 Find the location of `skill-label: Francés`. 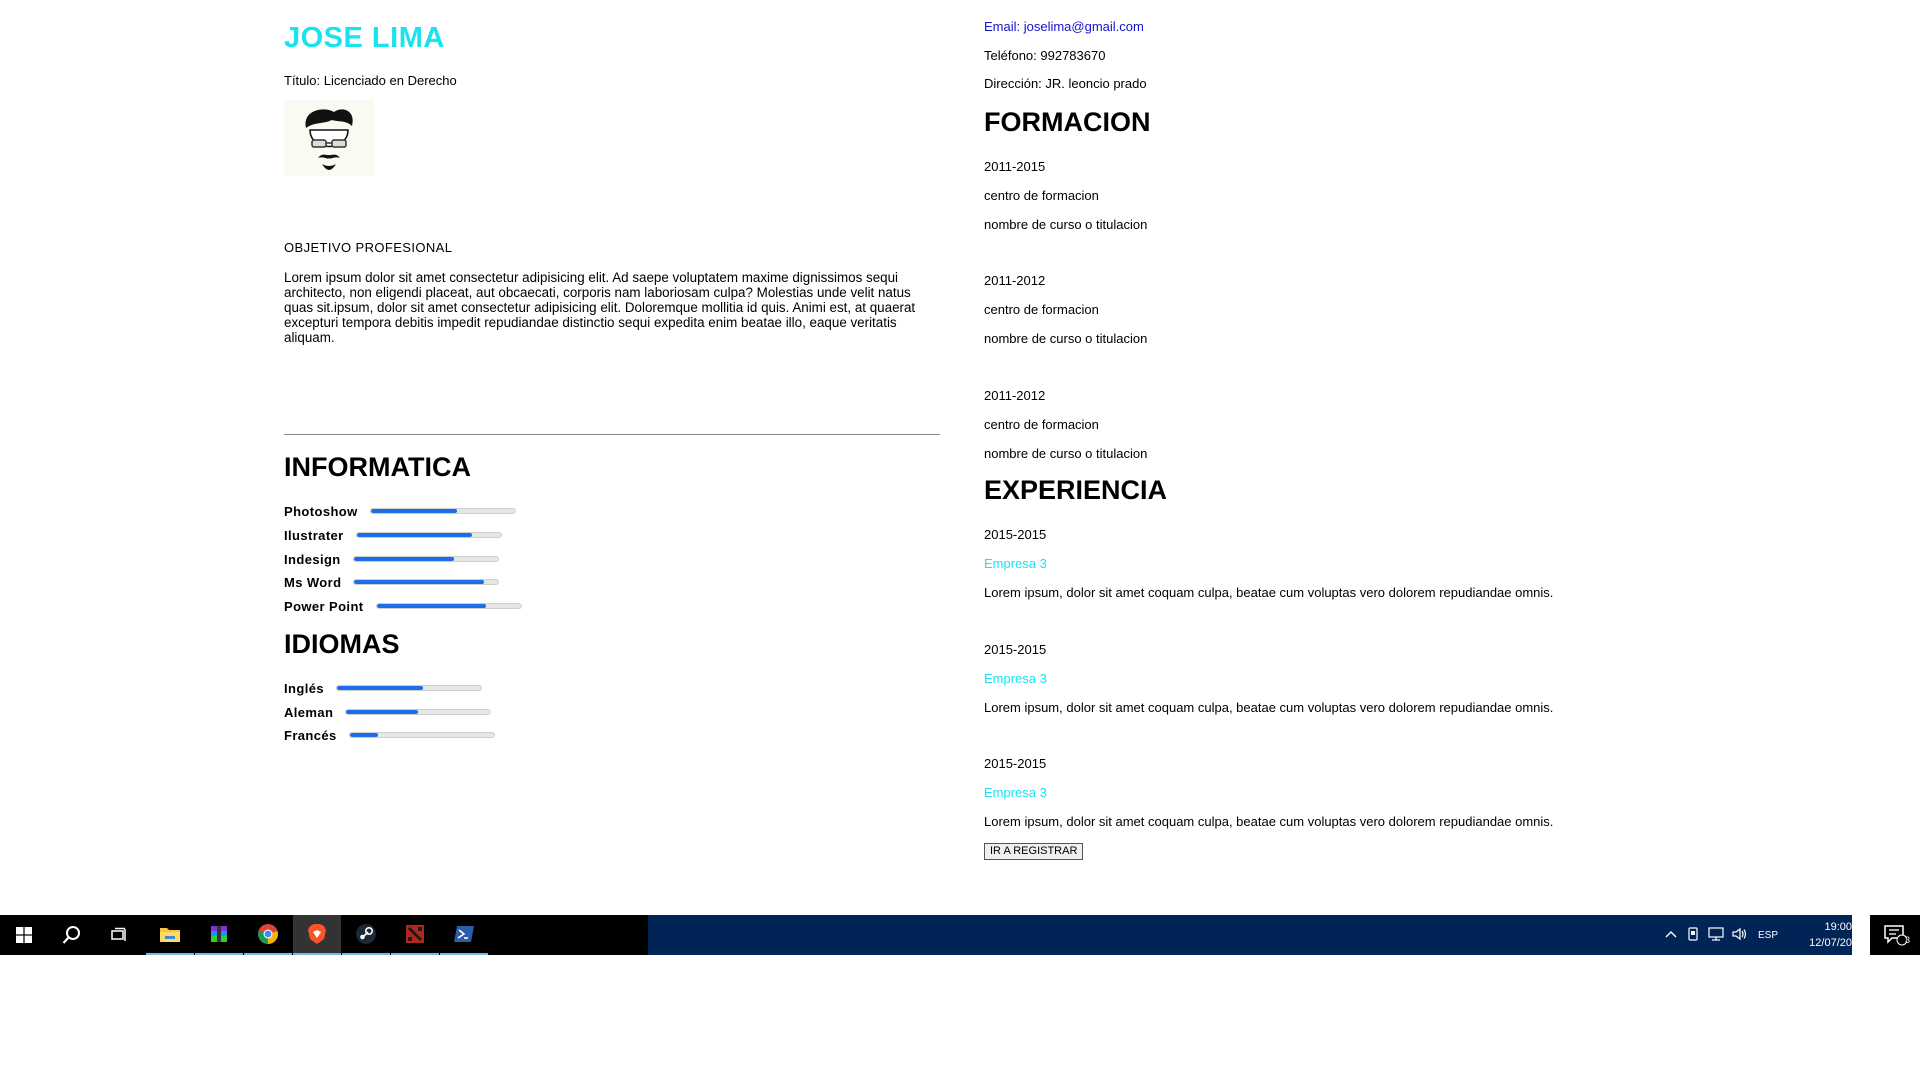

skill-label: Francés is located at coordinates (310, 735).